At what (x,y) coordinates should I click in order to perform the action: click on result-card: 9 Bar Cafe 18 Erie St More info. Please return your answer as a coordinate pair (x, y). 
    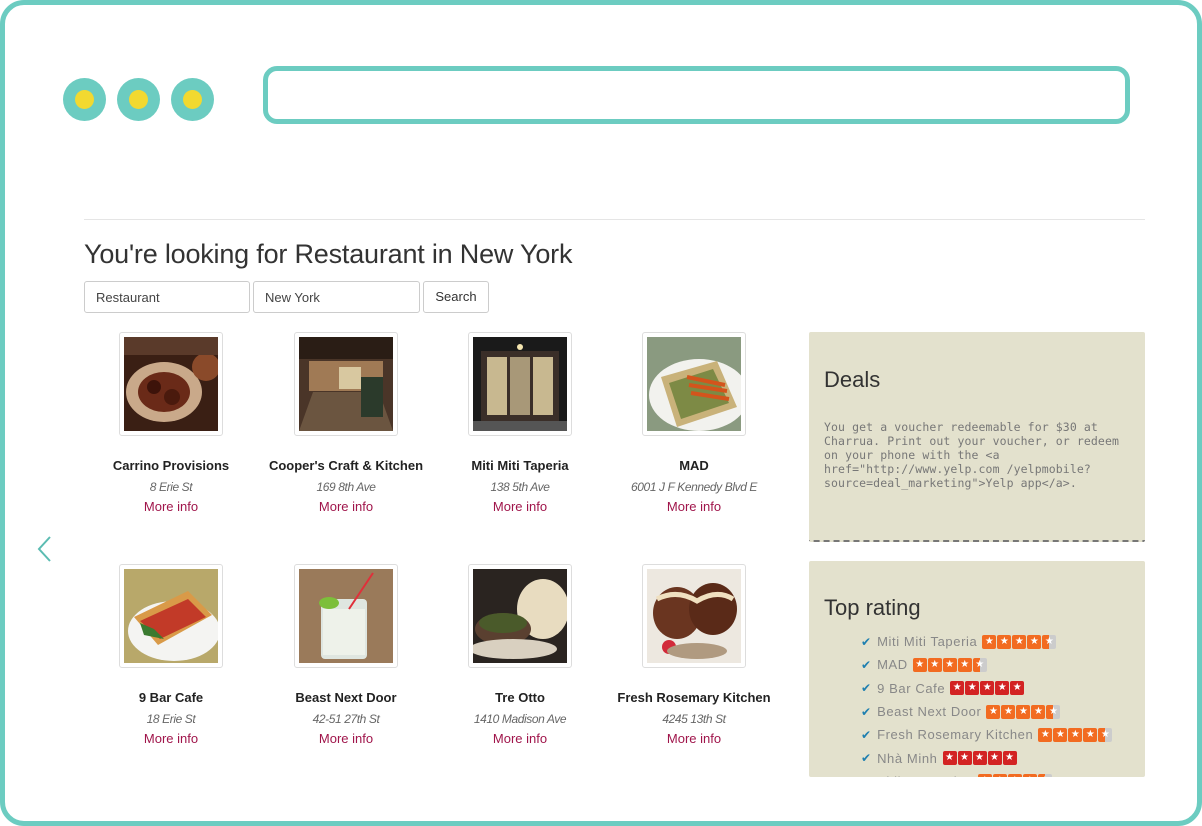
    Looking at the image, I should click on (171, 656).